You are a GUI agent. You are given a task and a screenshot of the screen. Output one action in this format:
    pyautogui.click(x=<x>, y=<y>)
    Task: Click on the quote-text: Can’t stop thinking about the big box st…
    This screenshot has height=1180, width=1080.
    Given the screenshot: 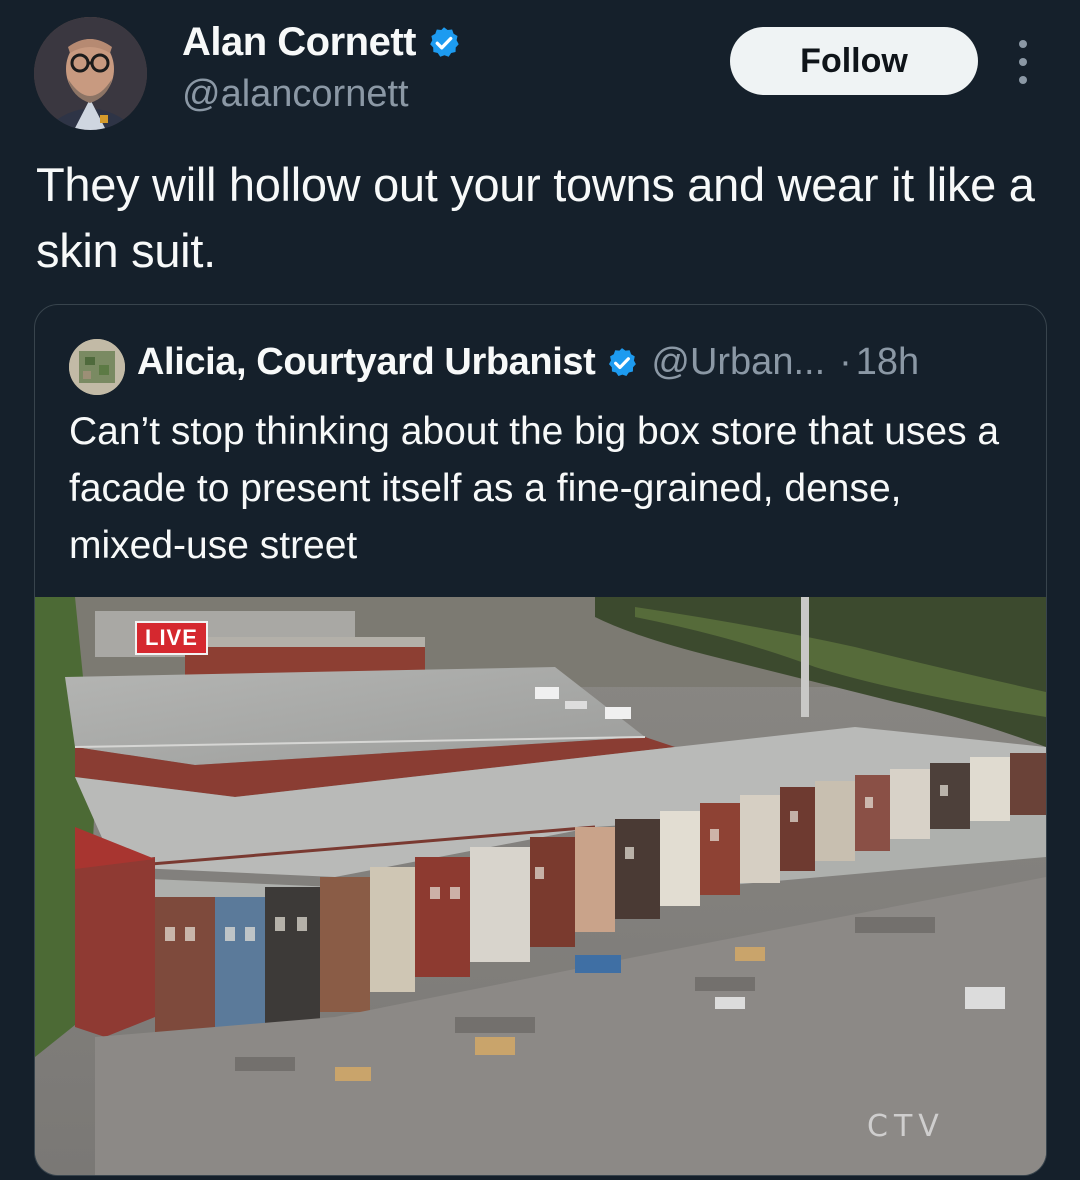 What is the action you would take?
    pyautogui.click(x=534, y=488)
    